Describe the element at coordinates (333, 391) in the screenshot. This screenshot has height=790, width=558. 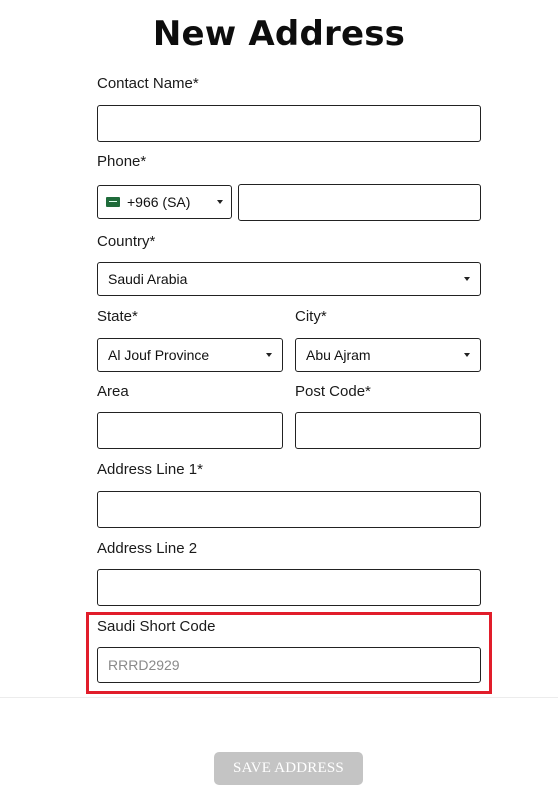
I see `post-code-label: Post Code*` at that location.